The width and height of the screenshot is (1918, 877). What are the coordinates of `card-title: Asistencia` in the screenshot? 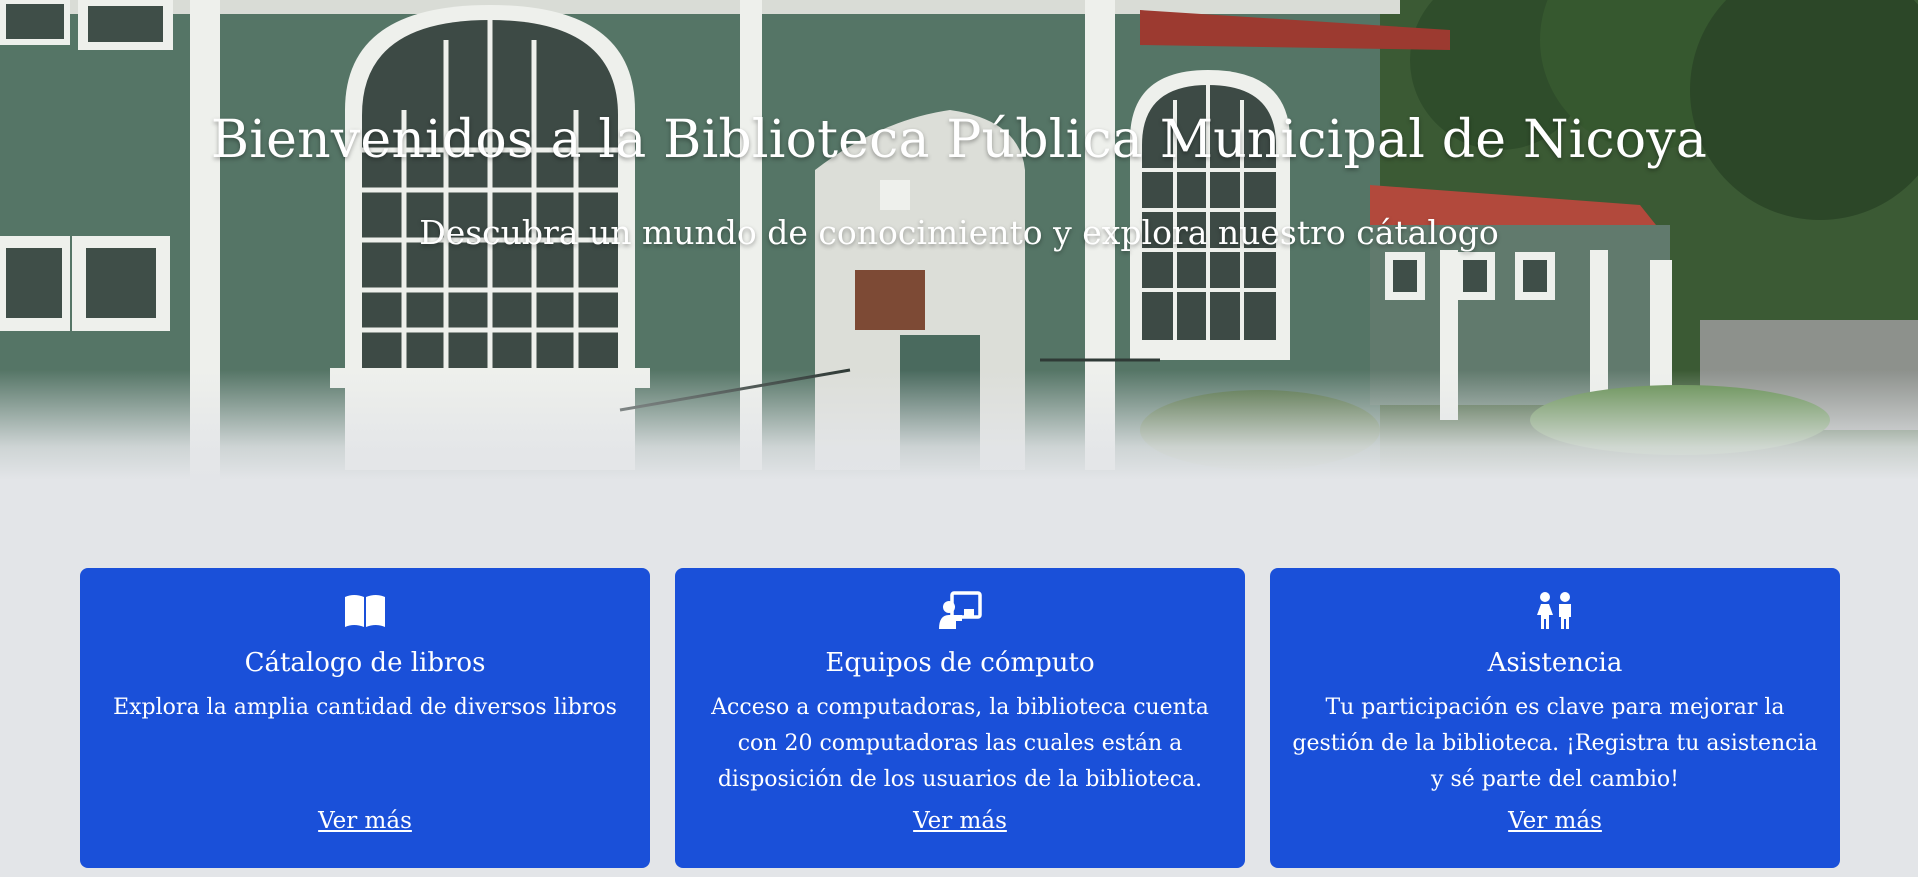 It's located at (1555, 663).